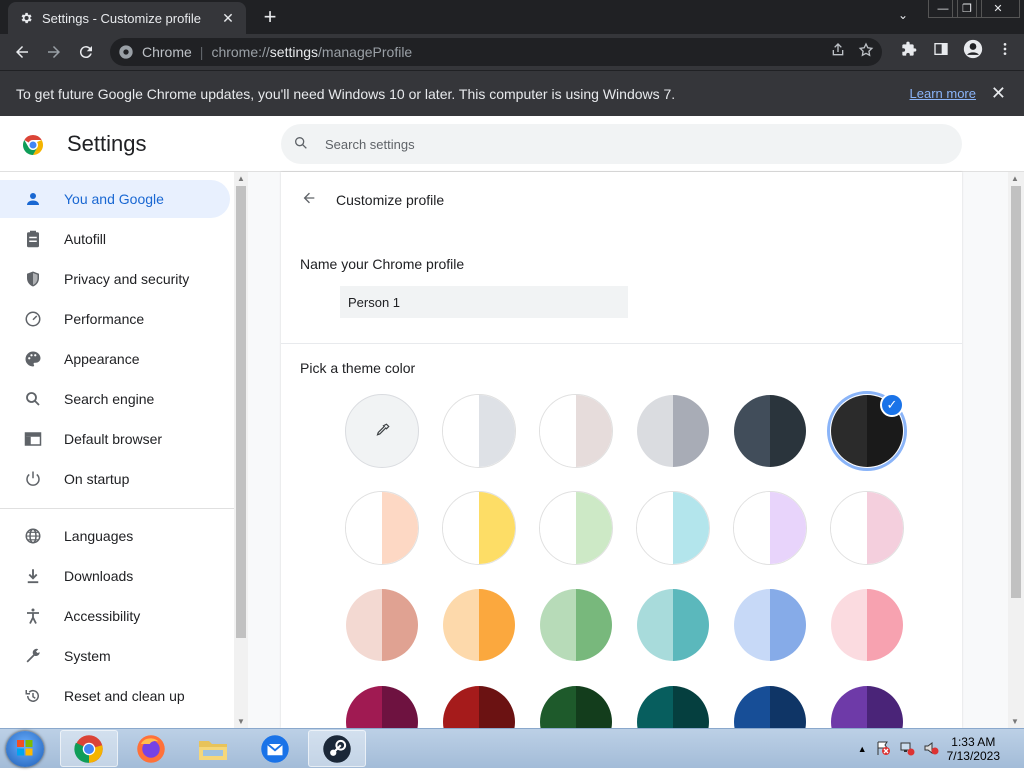 This screenshot has width=1024, height=772. I want to click on sidebar-item-label: Autofill, so click(85, 239).